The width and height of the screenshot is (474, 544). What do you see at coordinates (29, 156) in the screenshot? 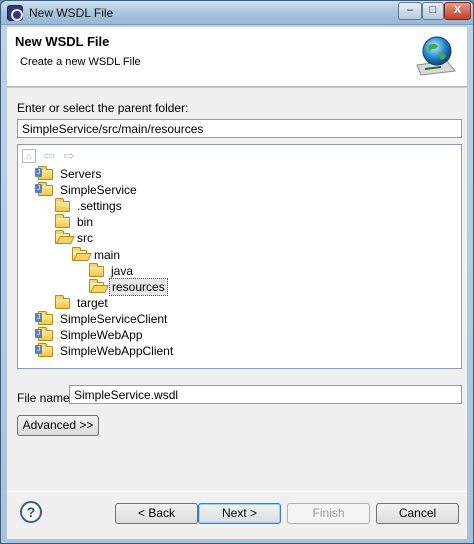
I see `home-icon: ⌂` at bounding box center [29, 156].